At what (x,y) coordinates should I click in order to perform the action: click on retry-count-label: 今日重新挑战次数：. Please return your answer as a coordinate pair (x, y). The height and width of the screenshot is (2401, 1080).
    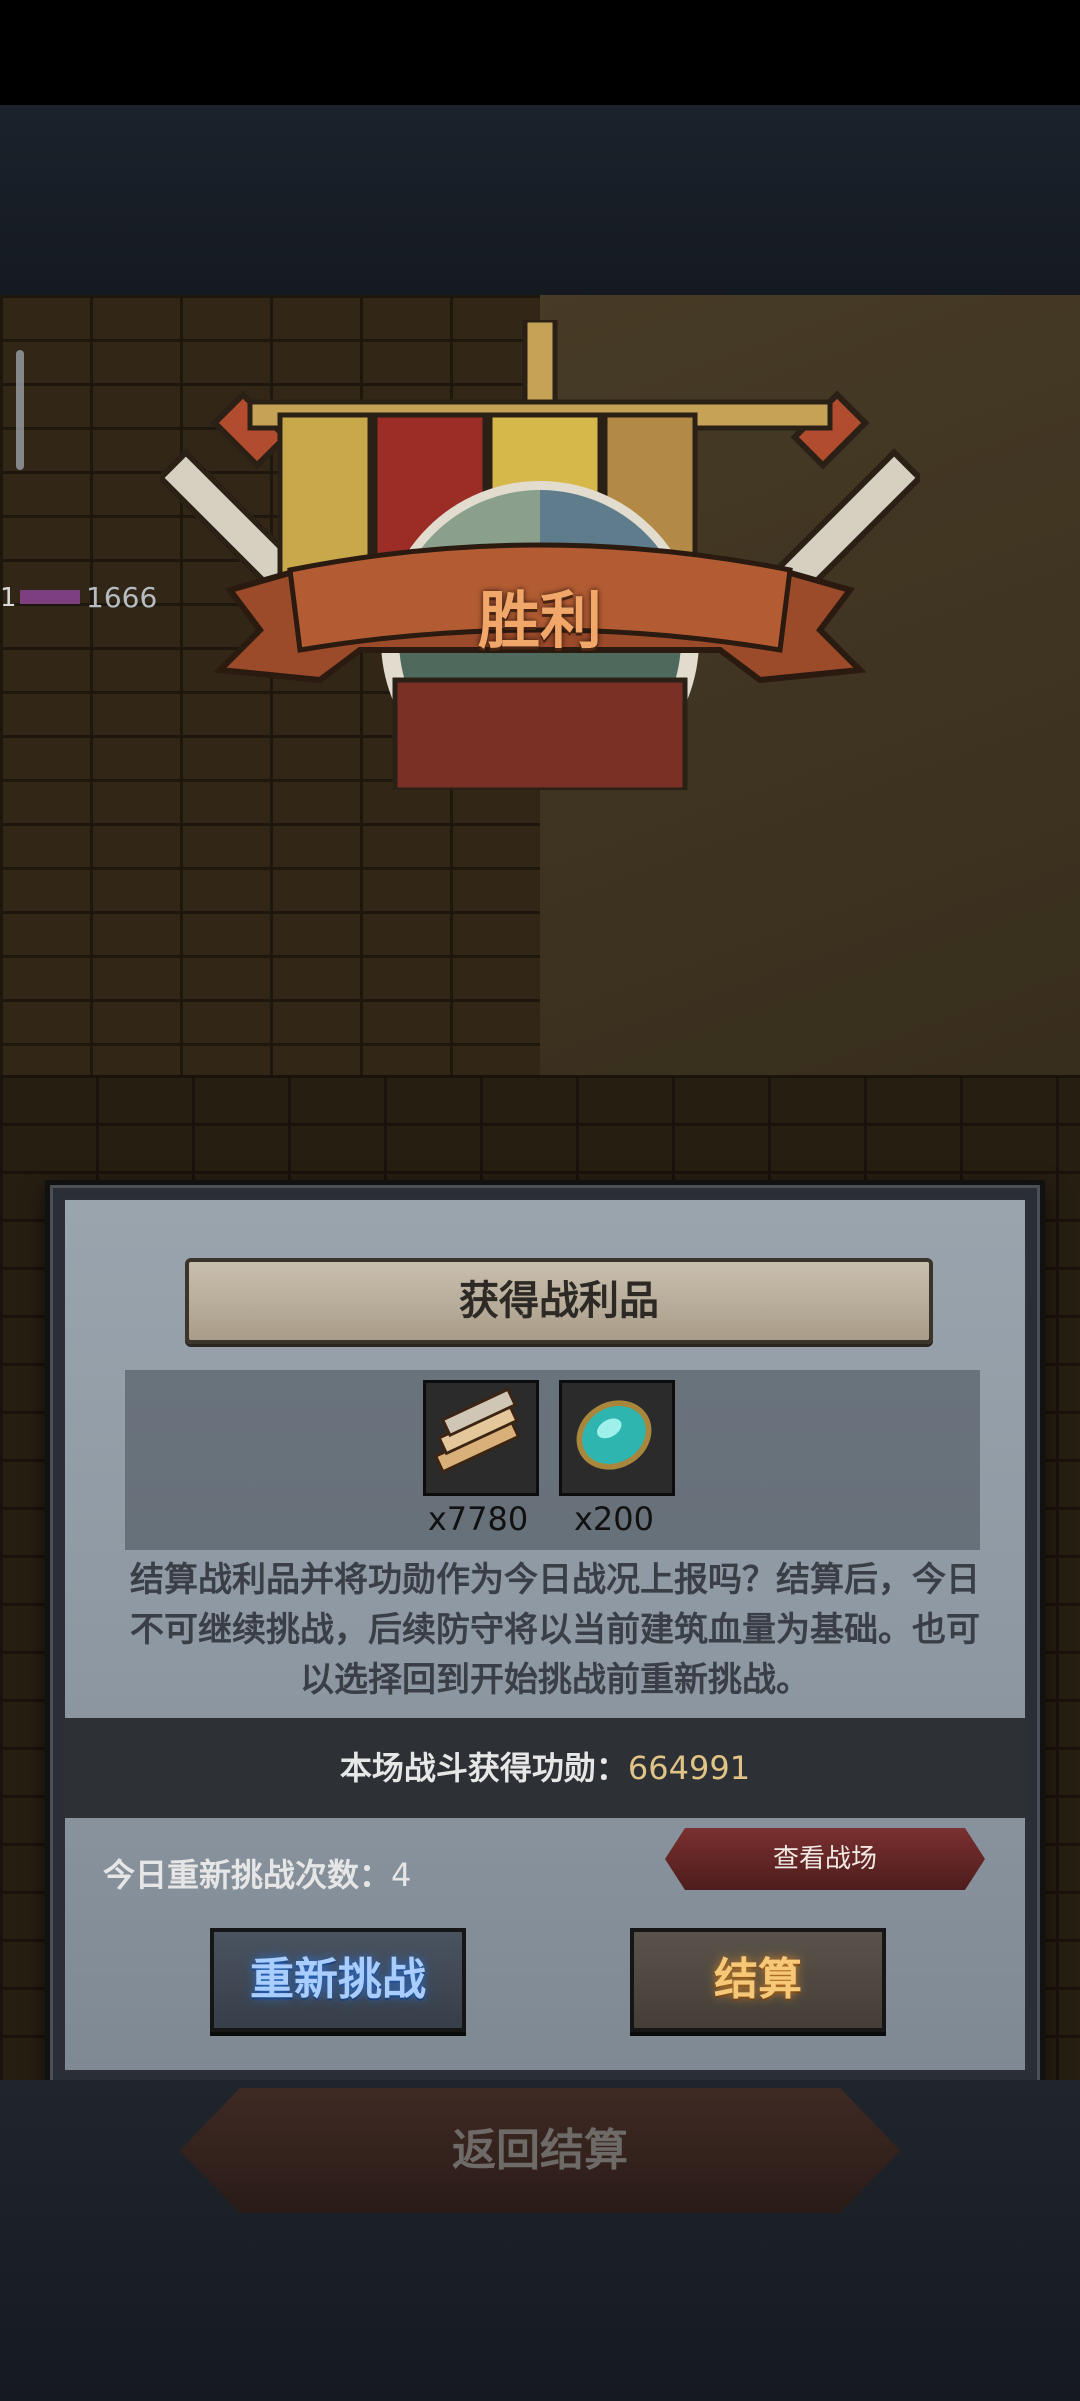
    Looking at the image, I should click on (247, 1875).